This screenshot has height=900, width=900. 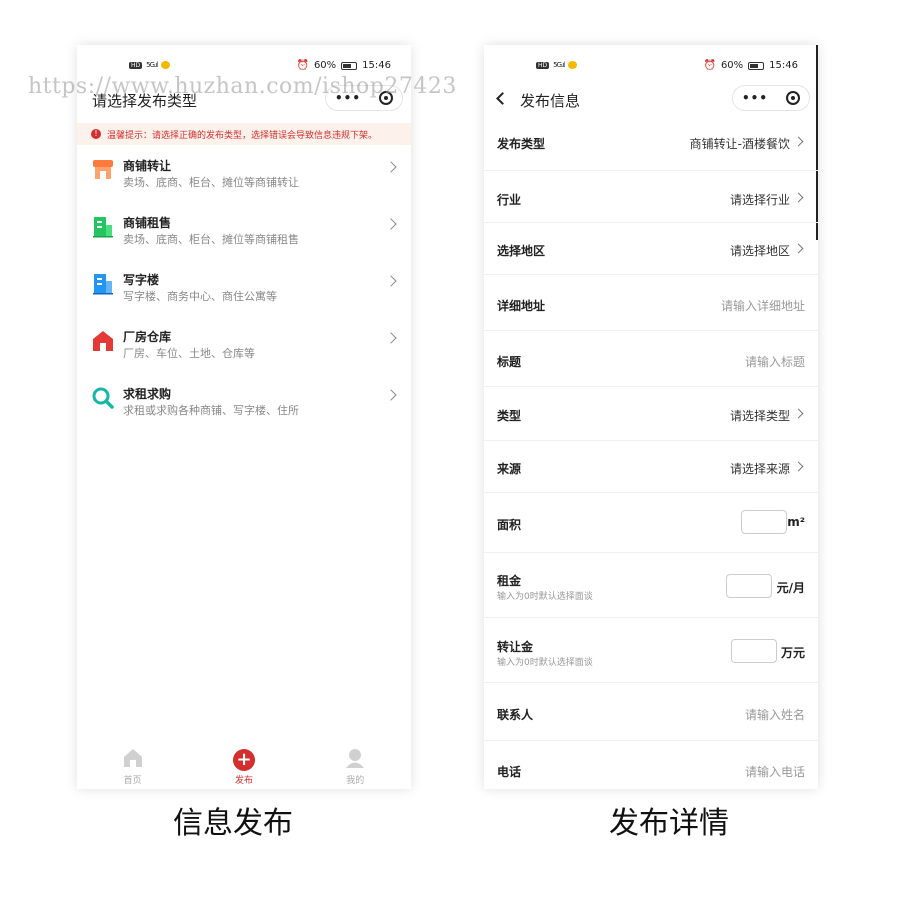 What do you see at coordinates (244, 134) in the screenshot?
I see `notice-banner: ! 温馨提示：请选择正确的发布类型，选择错误会导致信息违规下架。` at bounding box center [244, 134].